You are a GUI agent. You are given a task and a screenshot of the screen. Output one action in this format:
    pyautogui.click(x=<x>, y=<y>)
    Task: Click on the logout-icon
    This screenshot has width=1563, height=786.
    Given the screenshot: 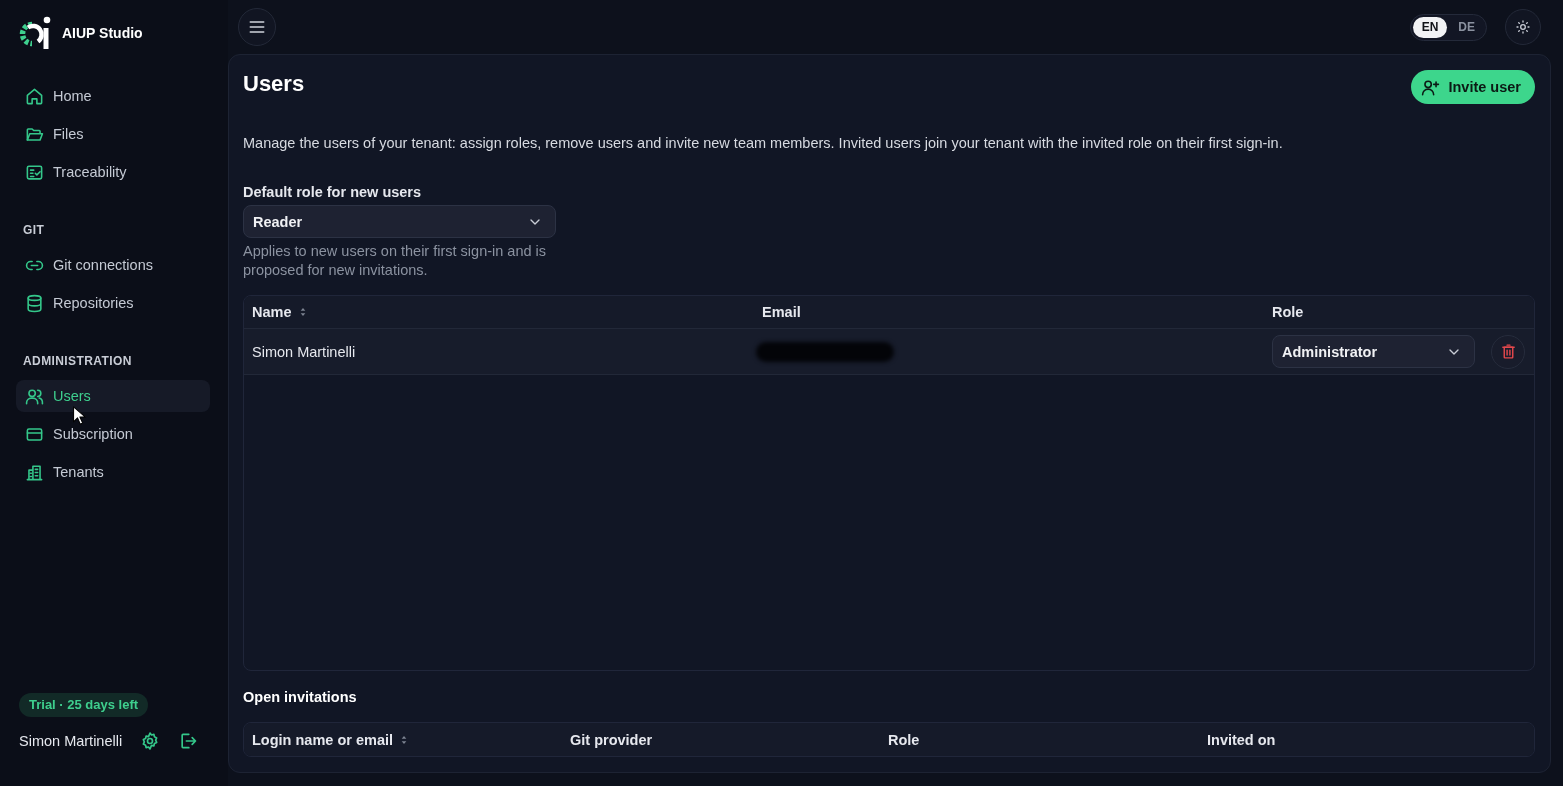 What is the action you would take?
    pyautogui.click(x=188, y=741)
    